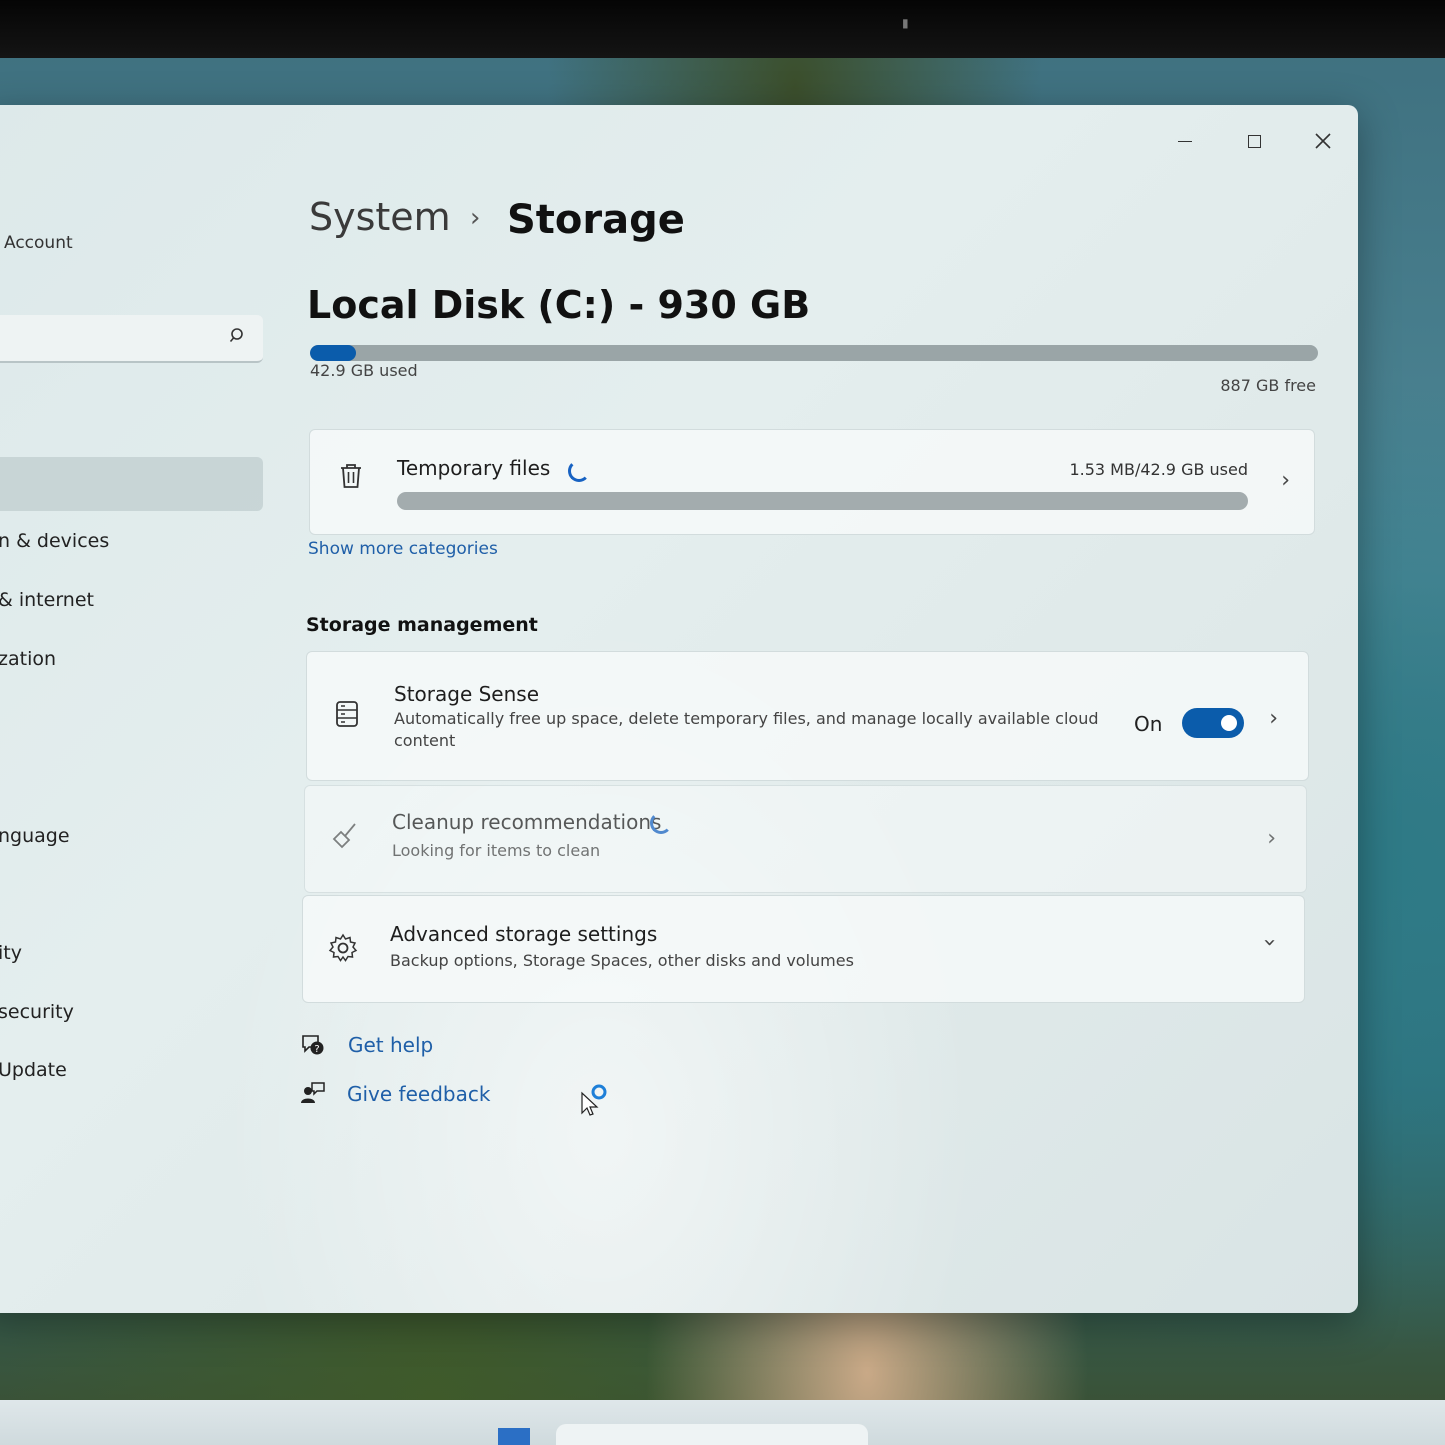 The width and height of the screenshot is (1445, 1445). Describe the element at coordinates (364, 370) in the screenshot. I see `disk-used-label: 42.9 GB used` at that location.